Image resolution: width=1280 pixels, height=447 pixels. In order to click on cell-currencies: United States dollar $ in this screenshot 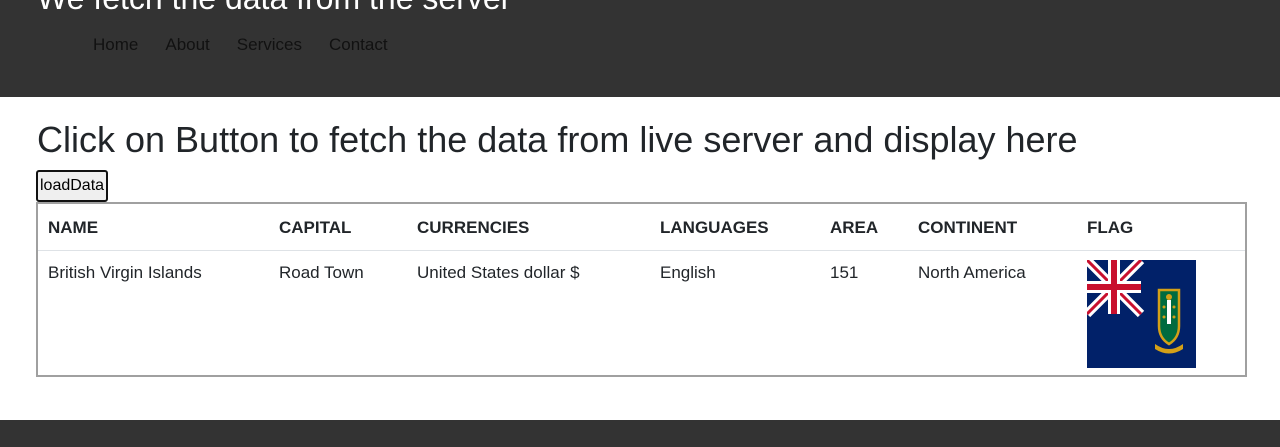, I will do `click(498, 272)`.